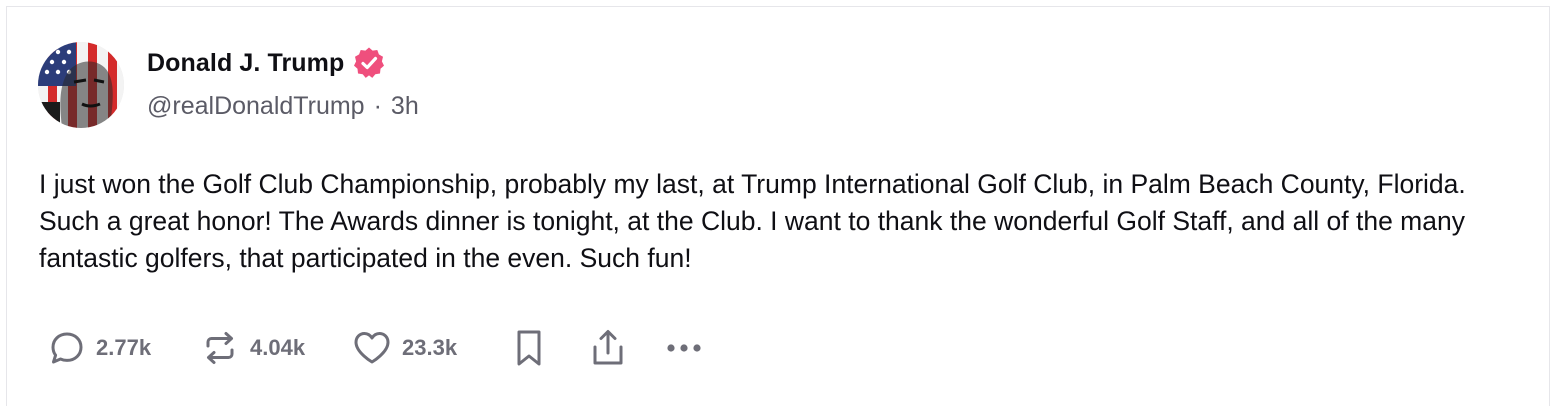 Image resolution: width=1558 pixels, height=406 pixels. I want to click on avatar, so click(81, 85).